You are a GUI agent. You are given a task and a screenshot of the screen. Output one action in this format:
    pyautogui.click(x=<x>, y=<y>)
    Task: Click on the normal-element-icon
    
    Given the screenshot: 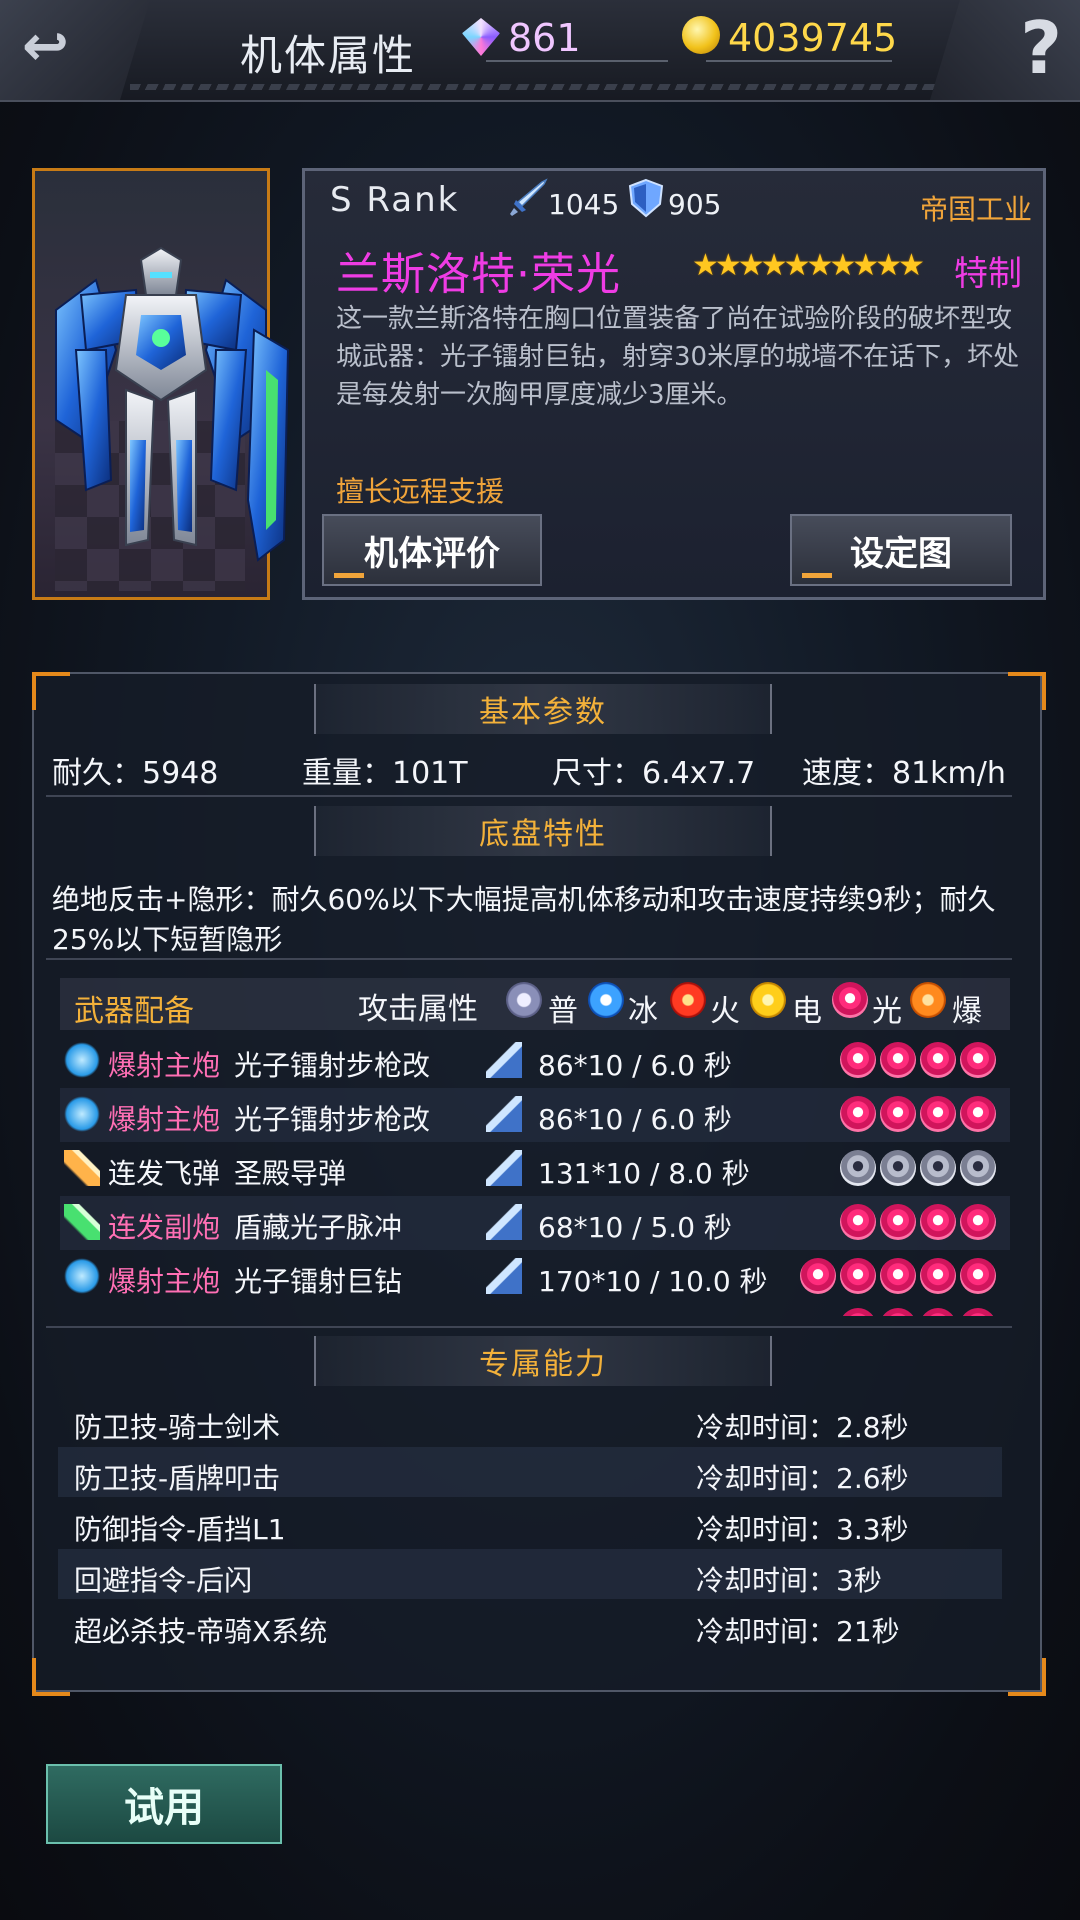 What is the action you would take?
    pyautogui.click(x=524, y=1000)
    